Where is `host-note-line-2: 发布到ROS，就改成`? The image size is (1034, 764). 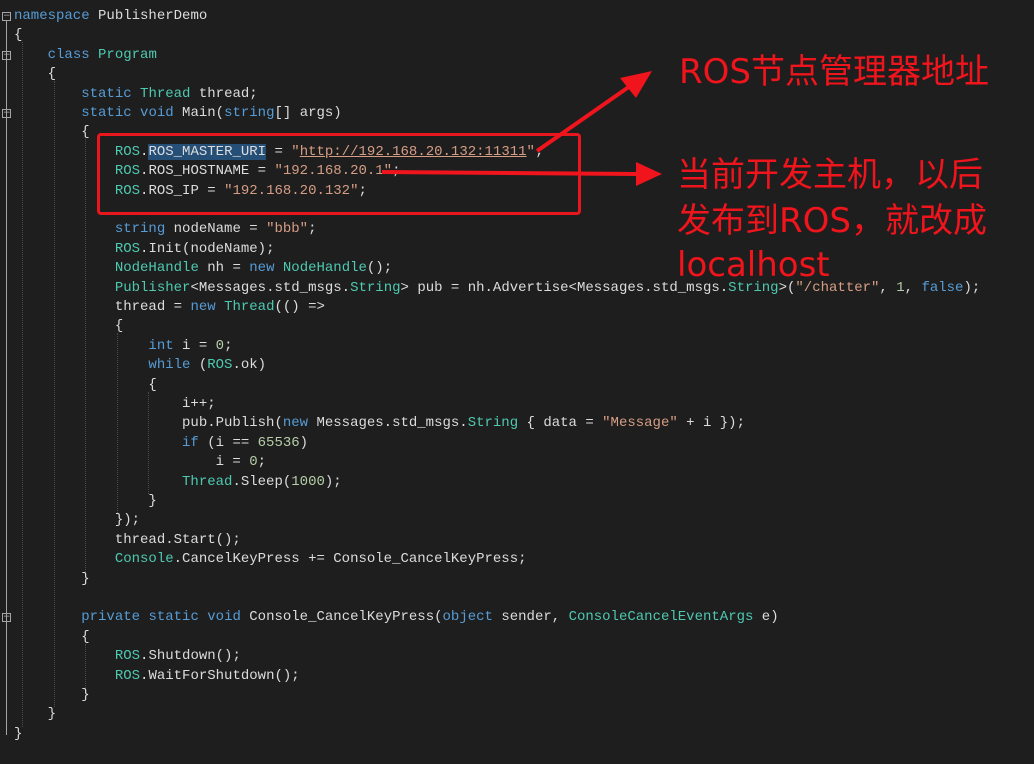 host-note-line-2: 发布到ROS，就改成 is located at coordinates (832, 221).